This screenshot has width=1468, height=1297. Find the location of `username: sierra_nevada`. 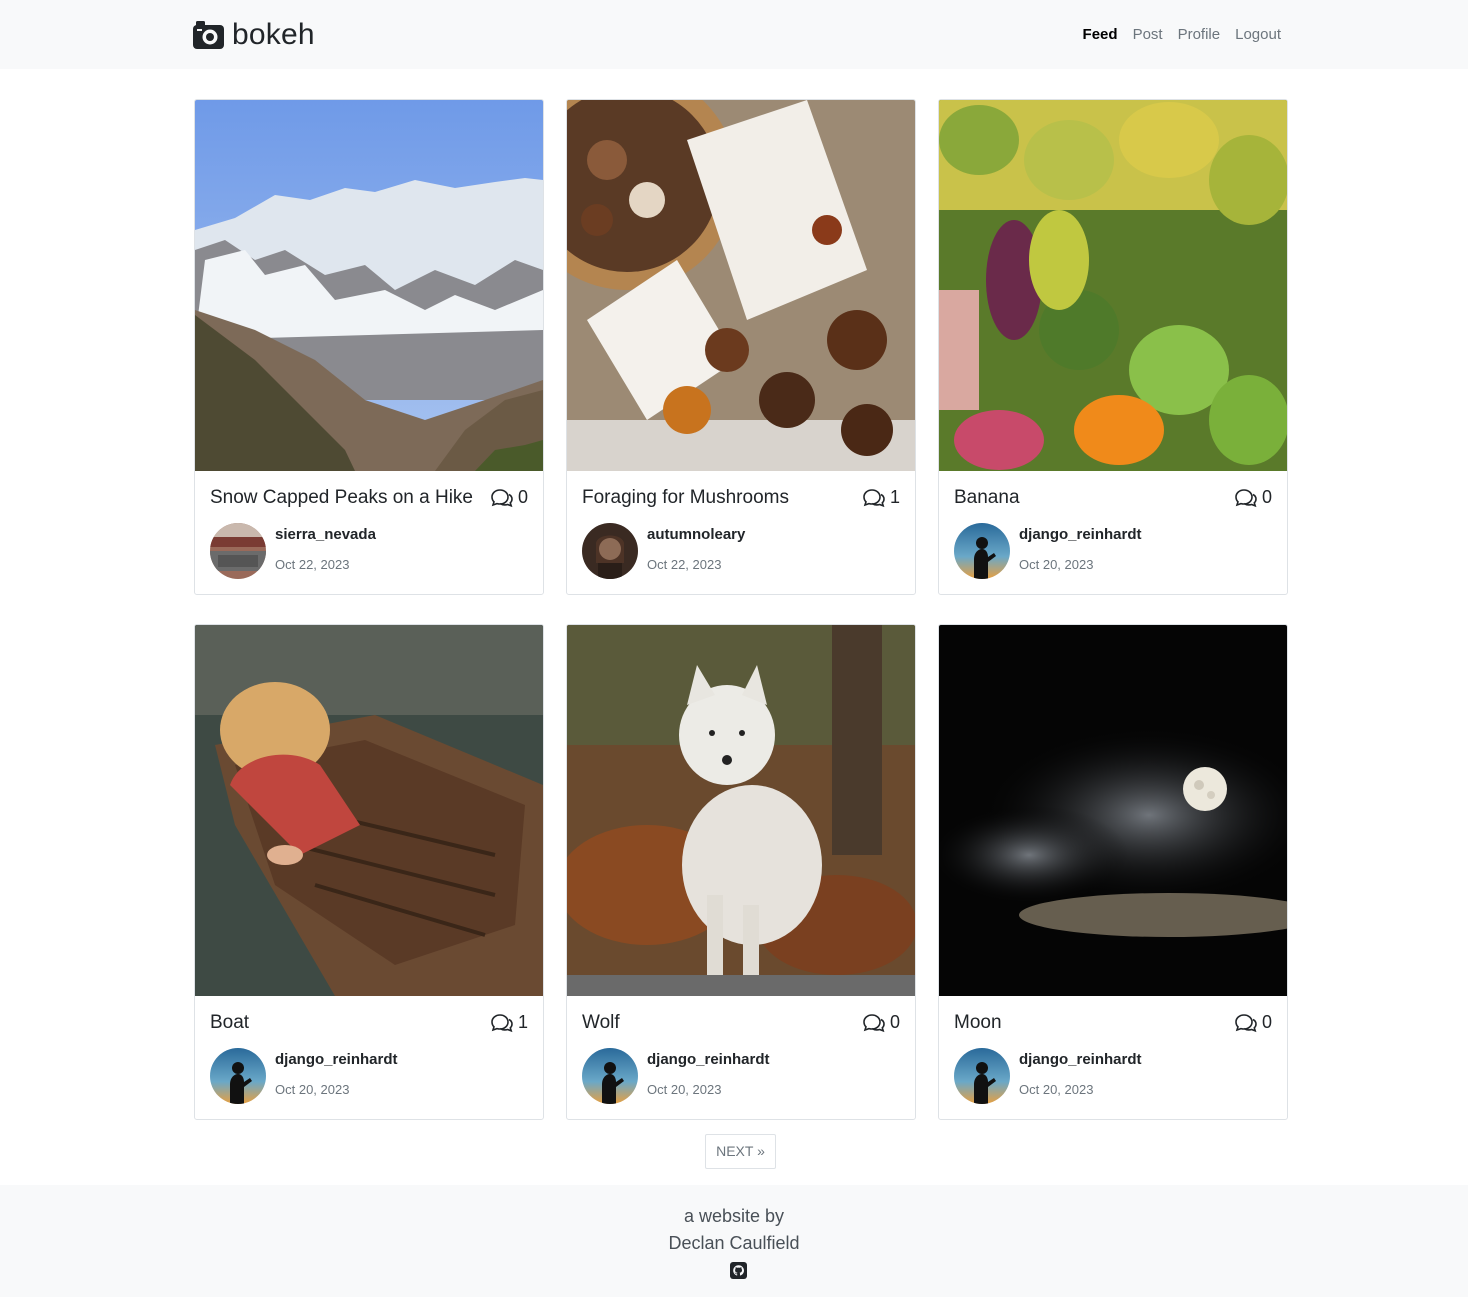

username: sierra_nevada is located at coordinates (325, 534).